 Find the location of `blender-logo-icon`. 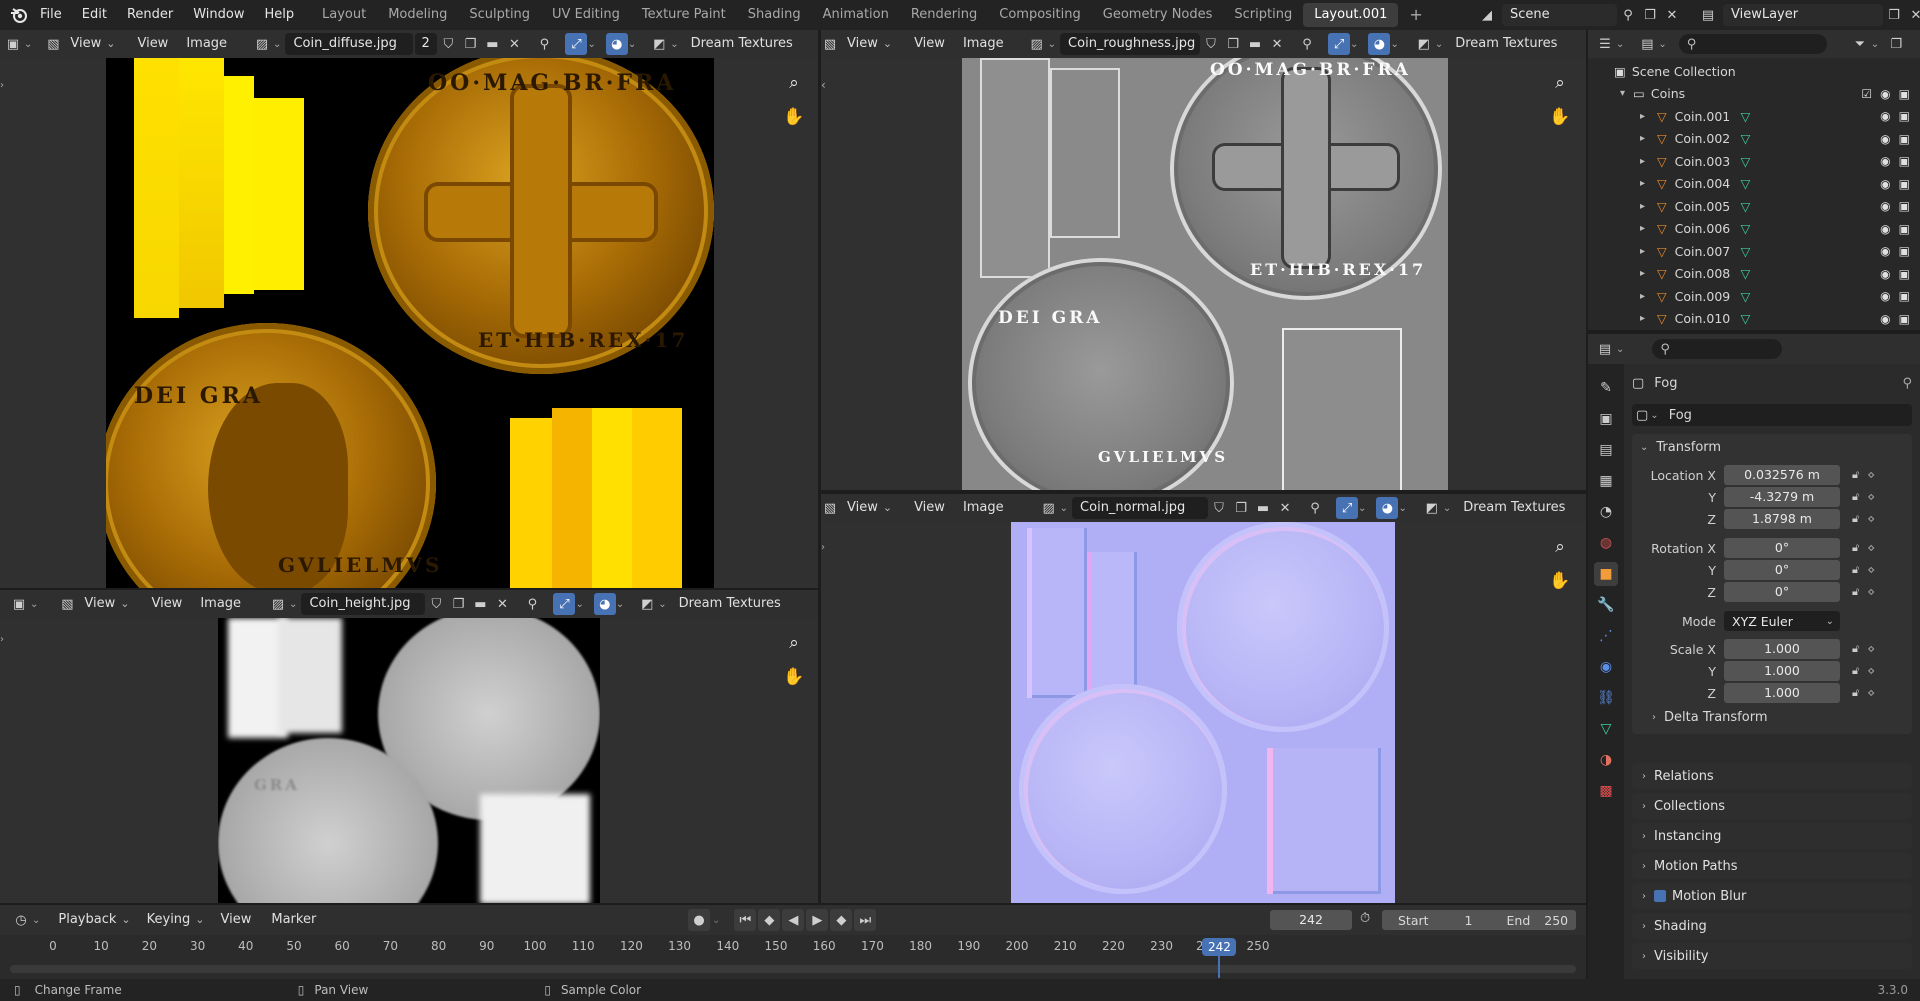

blender-logo-icon is located at coordinates (19, 15).